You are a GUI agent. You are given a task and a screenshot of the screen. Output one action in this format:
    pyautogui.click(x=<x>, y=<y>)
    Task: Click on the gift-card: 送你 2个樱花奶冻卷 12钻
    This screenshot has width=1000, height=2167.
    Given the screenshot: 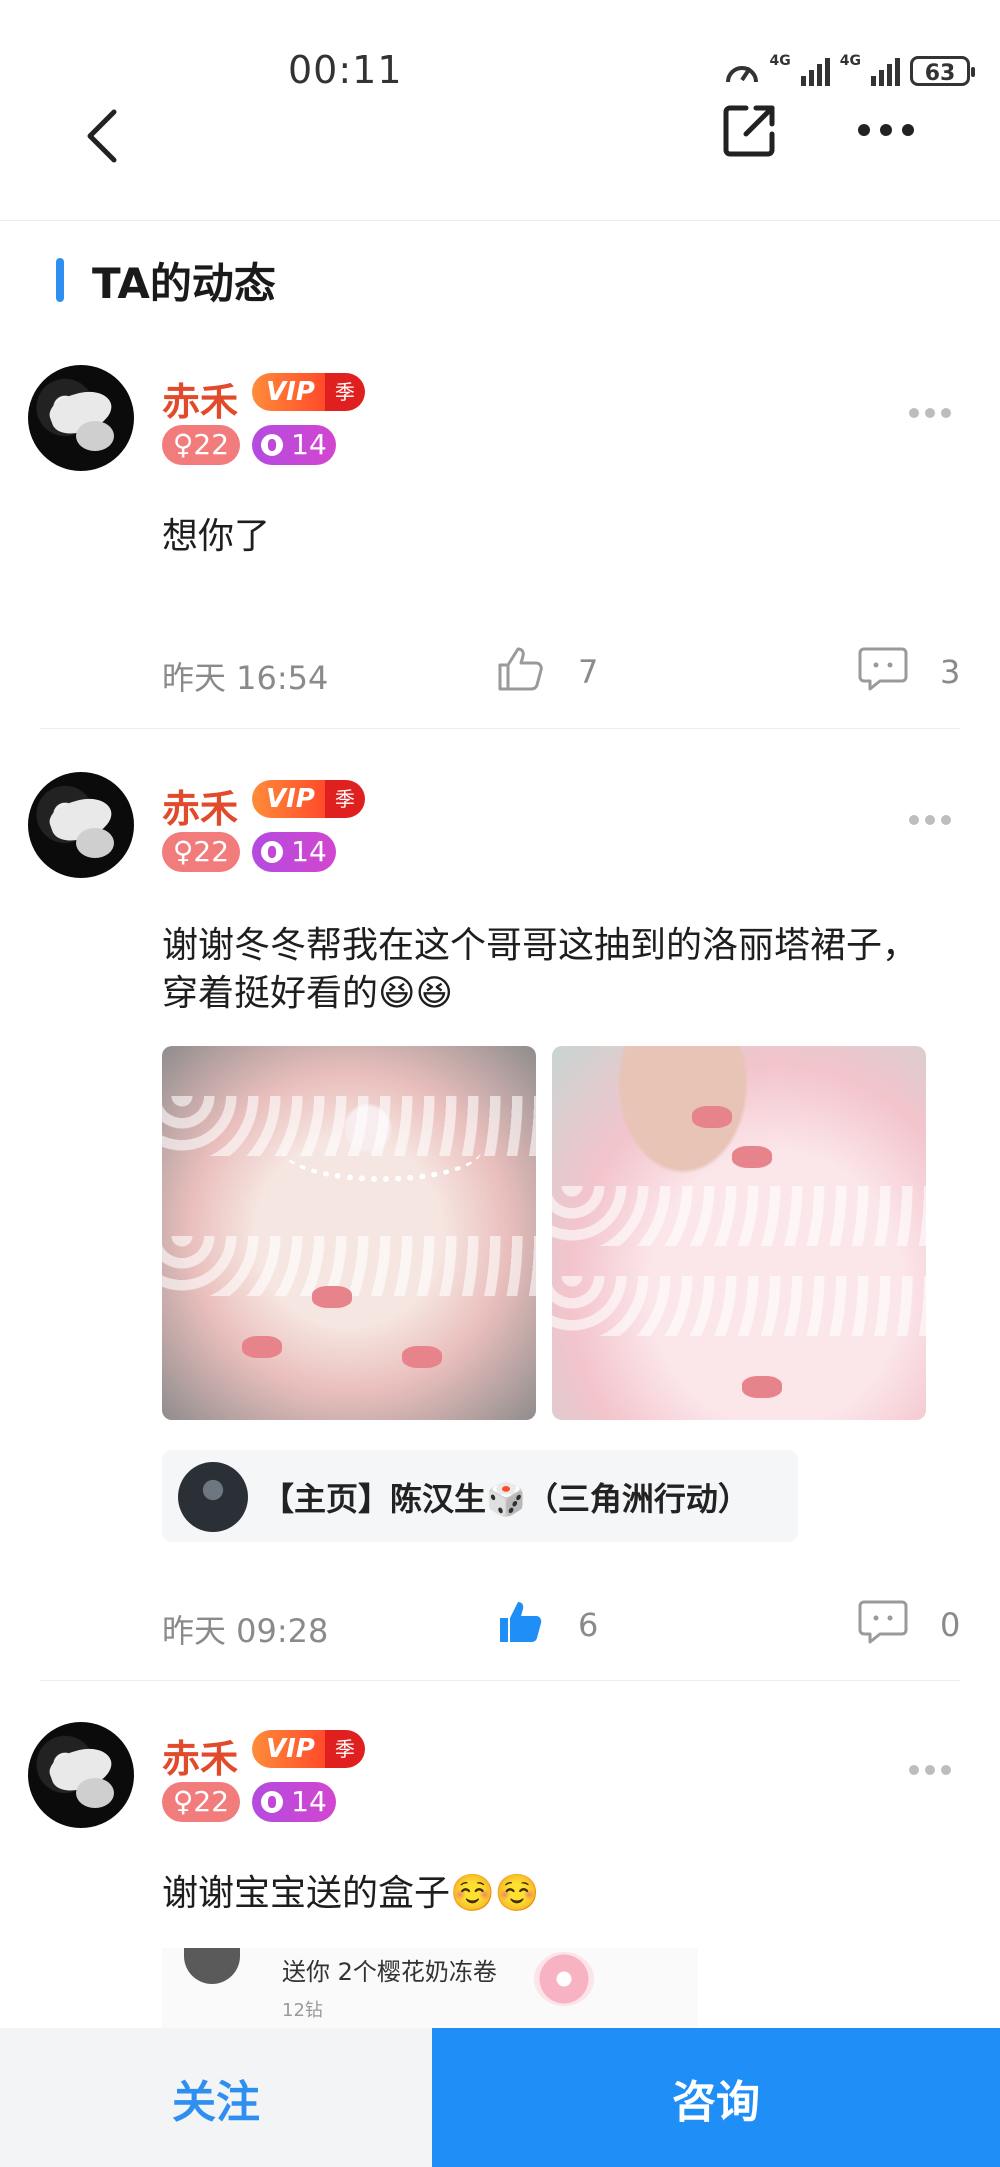 What is the action you would take?
    pyautogui.click(x=430, y=1988)
    